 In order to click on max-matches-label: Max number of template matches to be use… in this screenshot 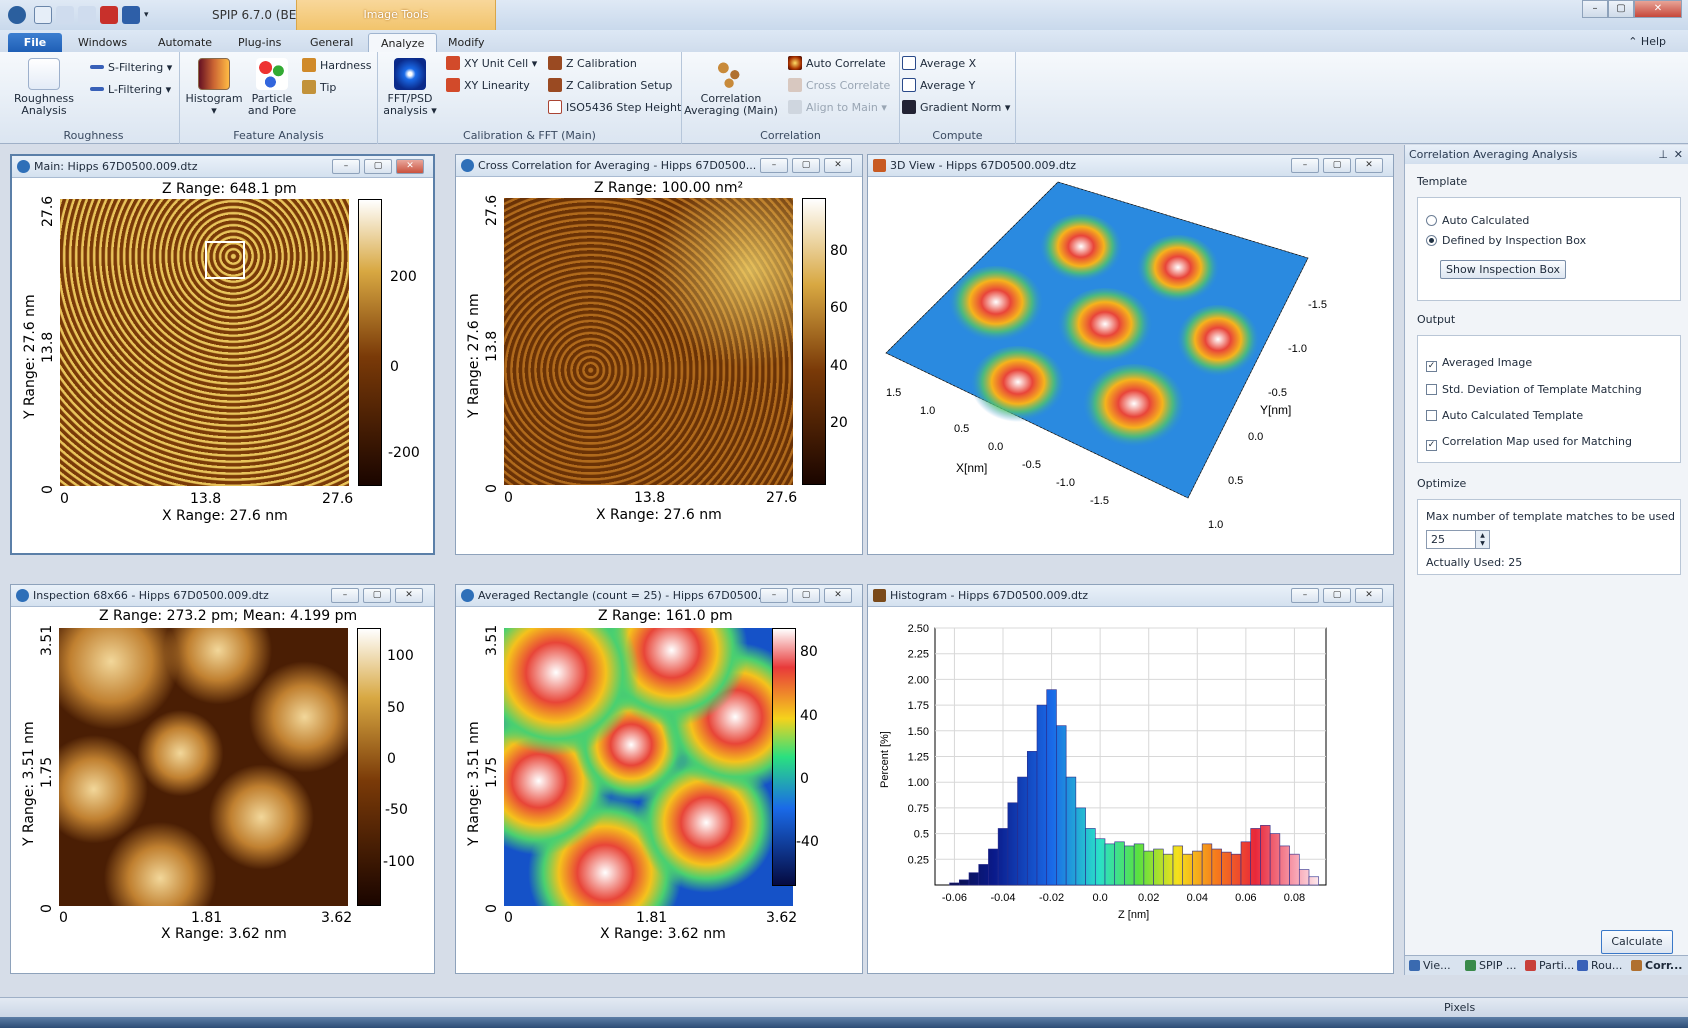, I will do `click(1550, 516)`.